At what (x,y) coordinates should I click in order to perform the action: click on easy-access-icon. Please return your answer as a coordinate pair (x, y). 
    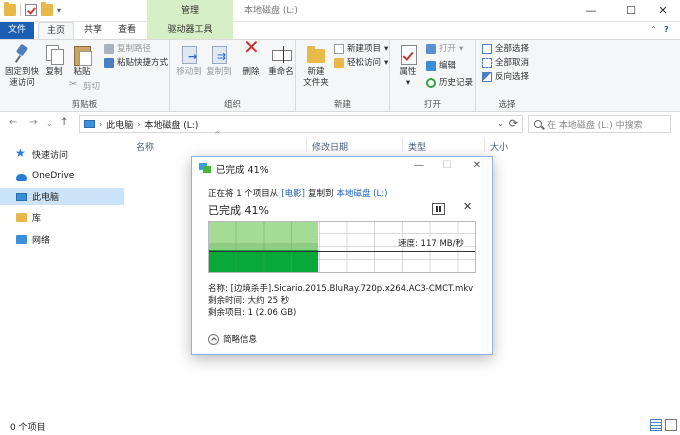
    Looking at the image, I should click on (339, 63).